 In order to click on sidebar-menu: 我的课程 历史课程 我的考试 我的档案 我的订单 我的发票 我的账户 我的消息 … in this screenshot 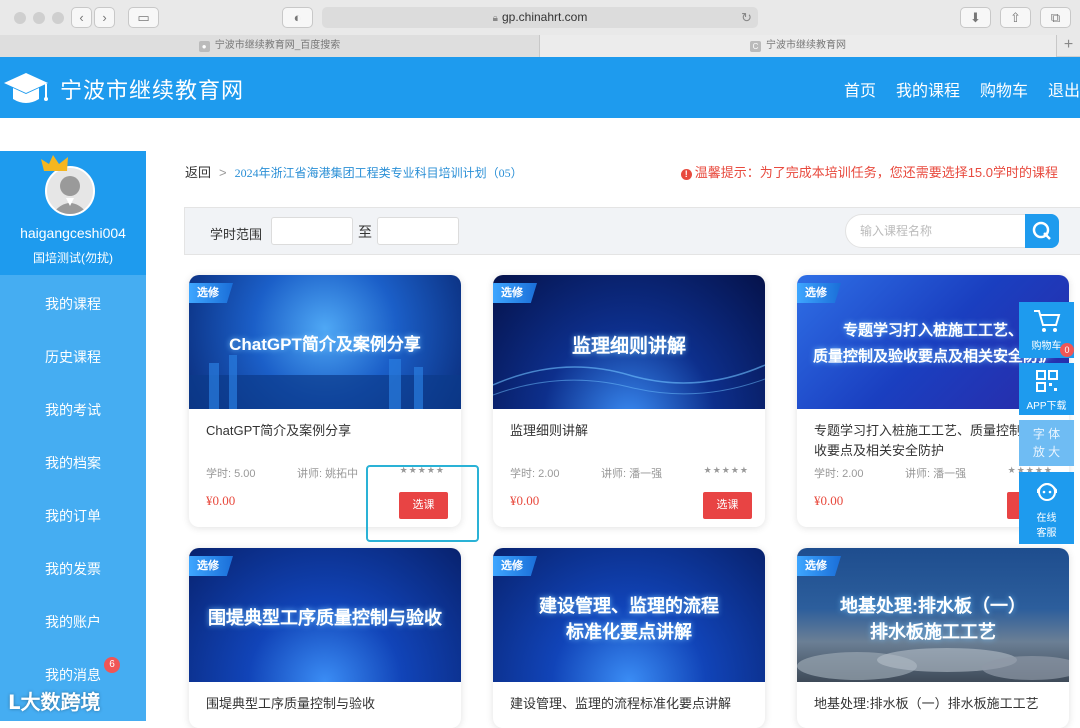, I will do `click(73, 490)`.